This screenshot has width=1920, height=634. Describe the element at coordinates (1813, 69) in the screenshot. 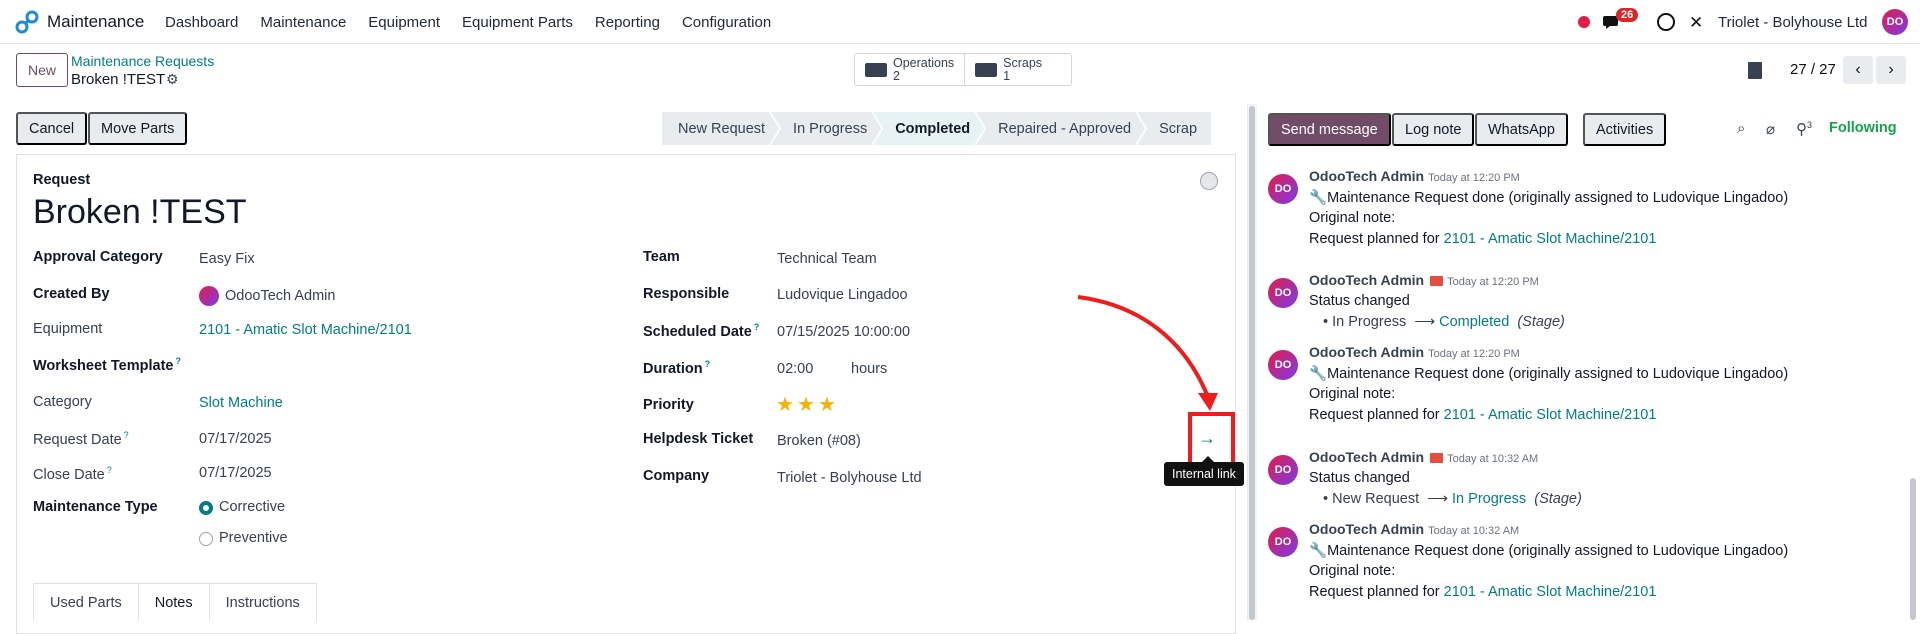

I see `pager-value: 27 / 27` at that location.